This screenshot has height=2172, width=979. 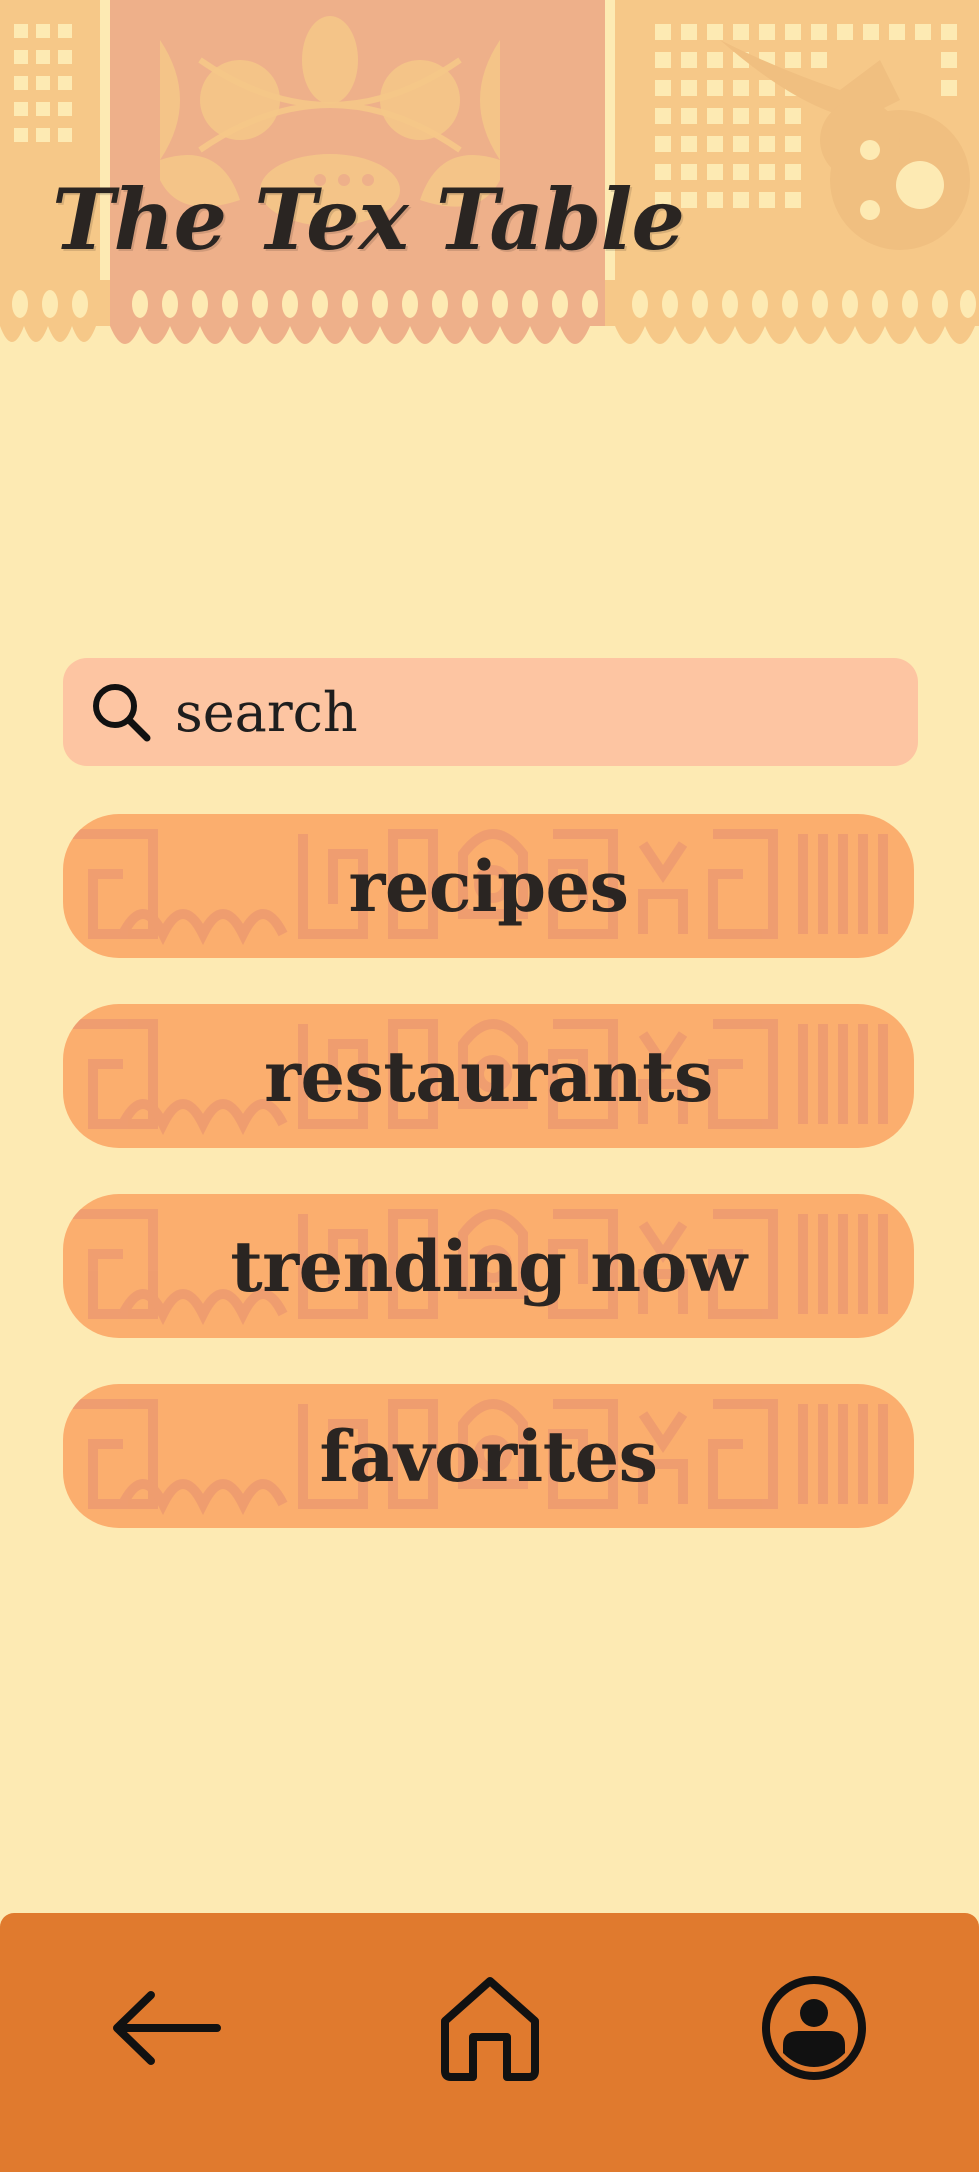 I want to click on favorites-label: favorites, so click(x=488, y=1456).